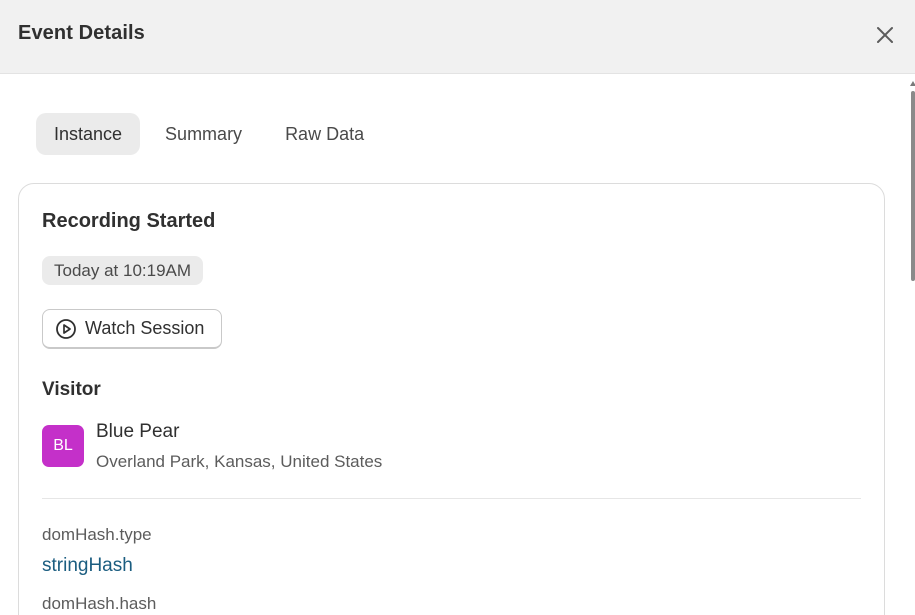 The image size is (915, 615). What do you see at coordinates (203, 134) in the screenshot?
I see `tab-summary: Summary` at bounding box center [203, 134].